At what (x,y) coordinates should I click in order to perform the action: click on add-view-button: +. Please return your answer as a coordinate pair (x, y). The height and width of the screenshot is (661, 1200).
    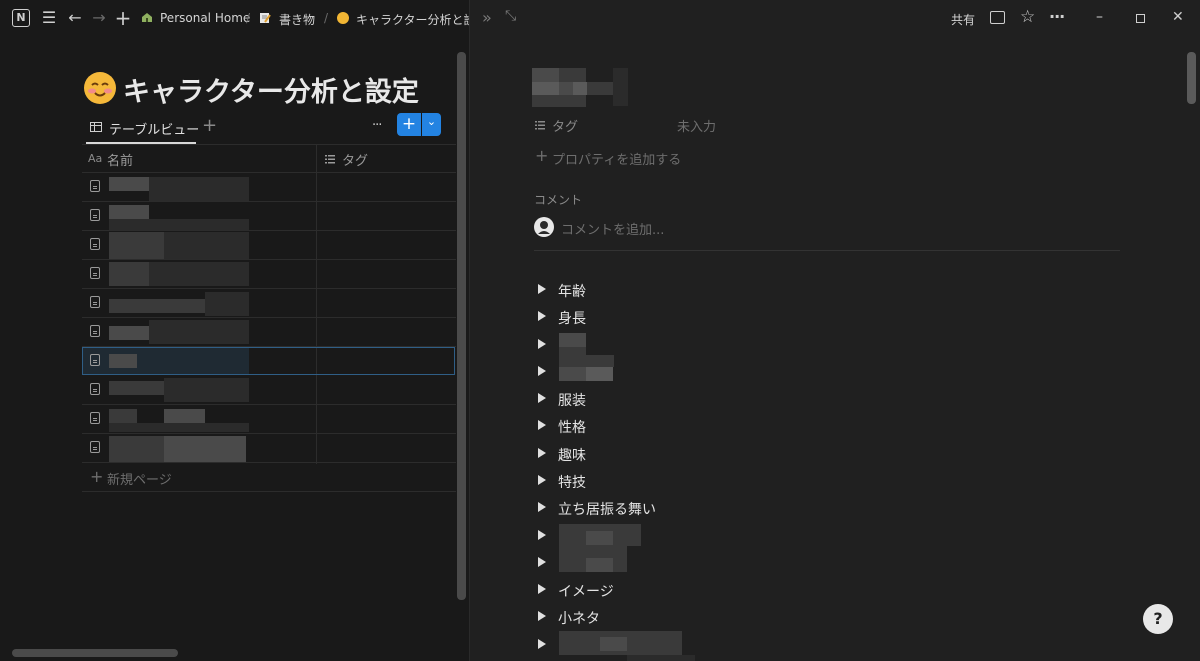
    Looking at the image, I should click on (209, 125).